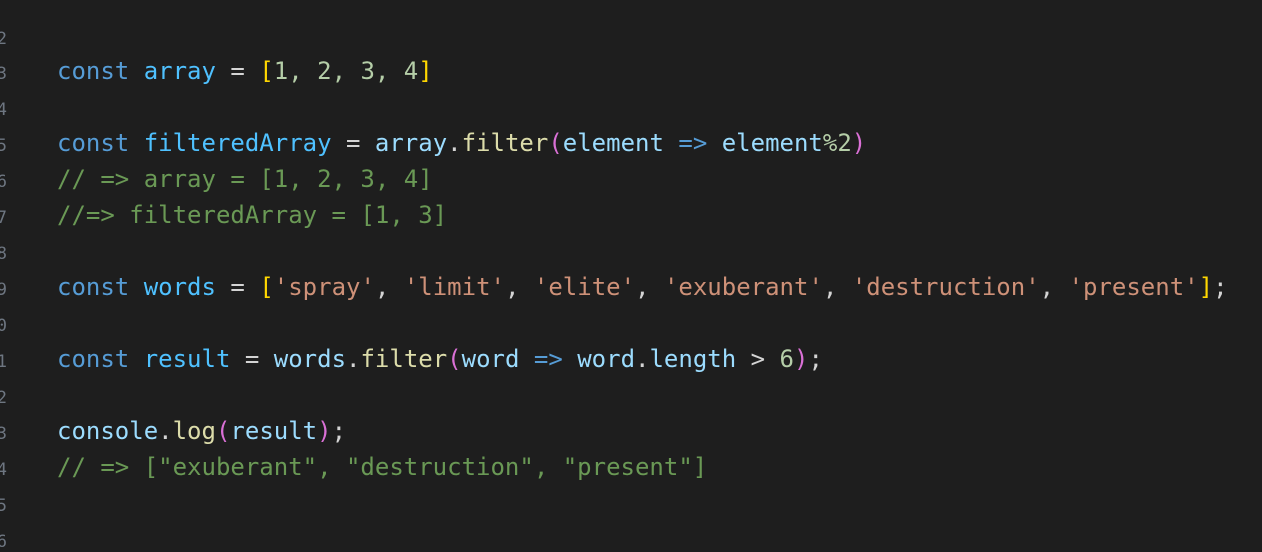 The width and height of the screenshot is (1262, 552). What do you see at coordinates (274, 431) in the screenshot?
I see `argument: result` at bounding box center [274, 431].